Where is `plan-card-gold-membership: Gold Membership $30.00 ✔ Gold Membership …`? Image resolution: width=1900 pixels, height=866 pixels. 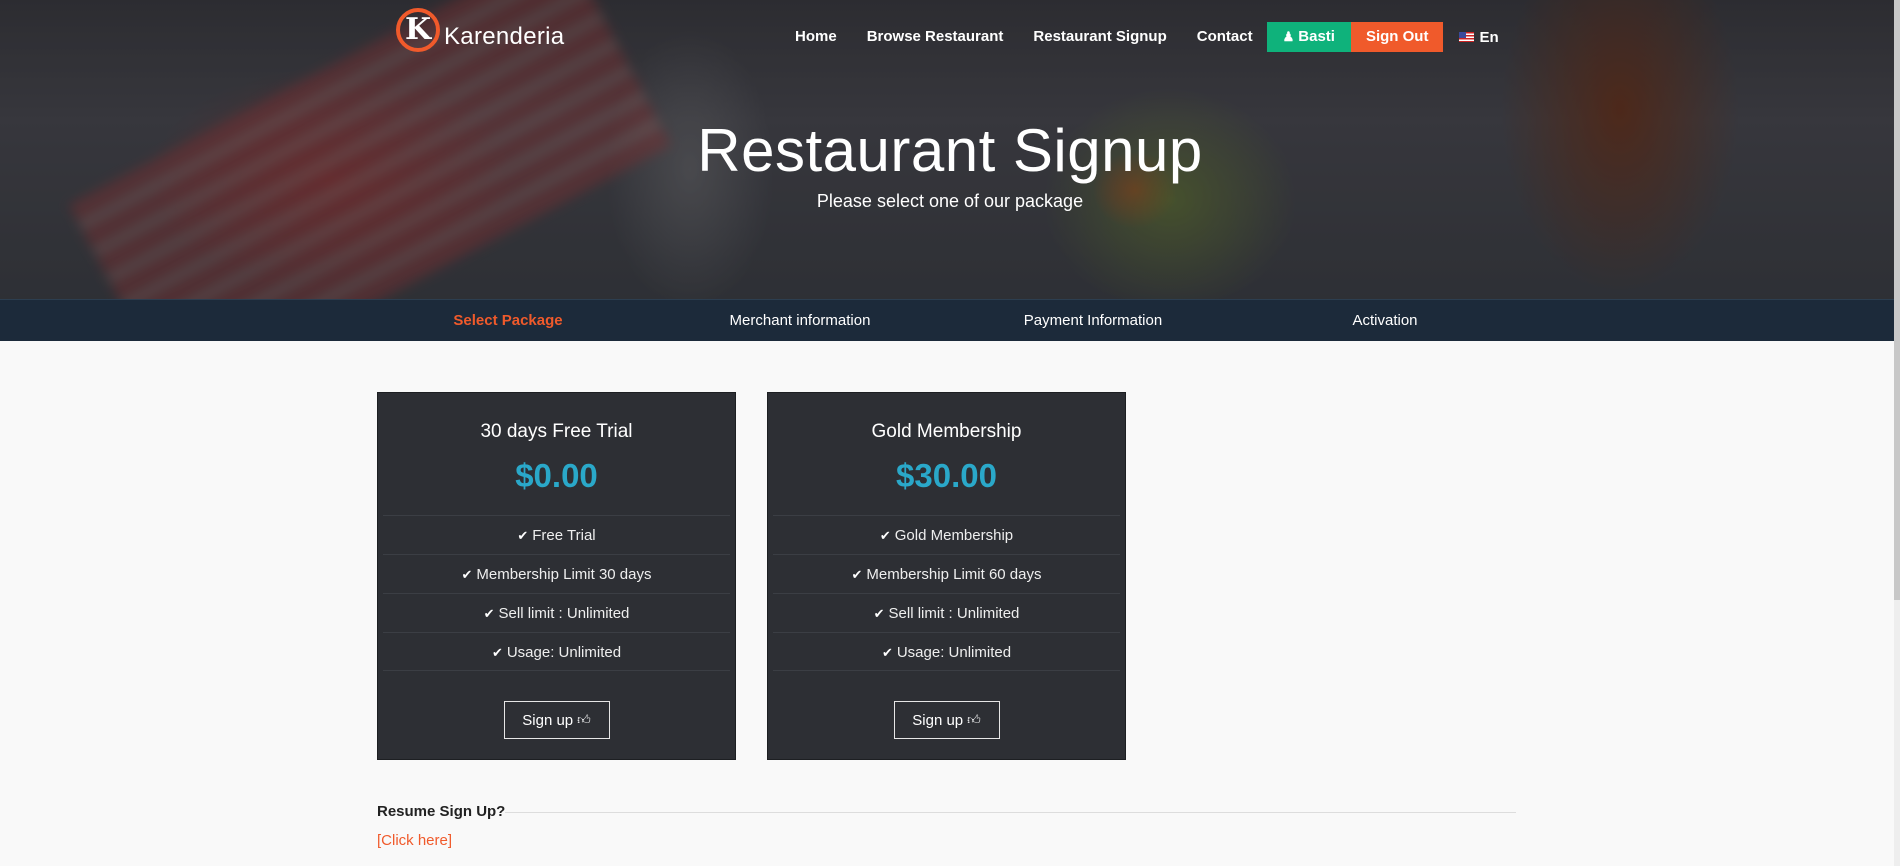
plan-card-gold-membership: Gold Membership $30.00 ✔ Gold Membership … is located at coordinates (946, 576).